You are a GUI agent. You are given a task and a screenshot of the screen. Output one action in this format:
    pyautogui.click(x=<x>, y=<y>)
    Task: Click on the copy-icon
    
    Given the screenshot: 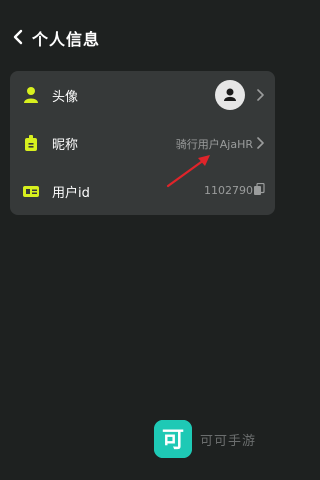 What is the action you would take?
    pyautogui.click(x=259, y=189)
    